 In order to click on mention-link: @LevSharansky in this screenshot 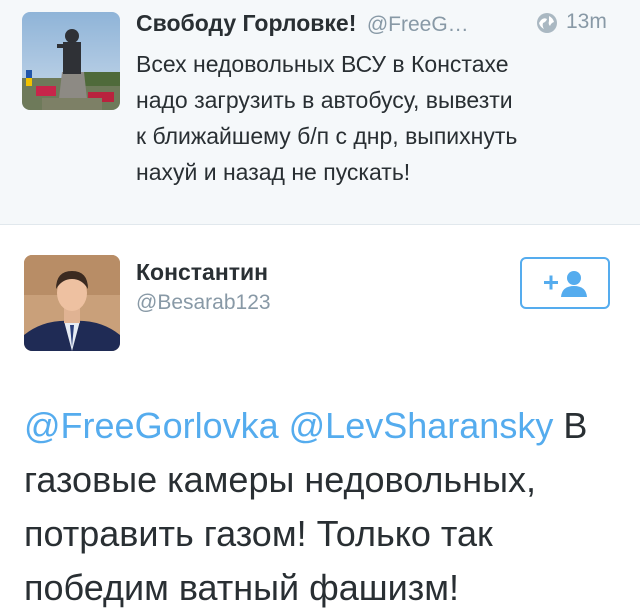, I will do `click(421, 425)`.